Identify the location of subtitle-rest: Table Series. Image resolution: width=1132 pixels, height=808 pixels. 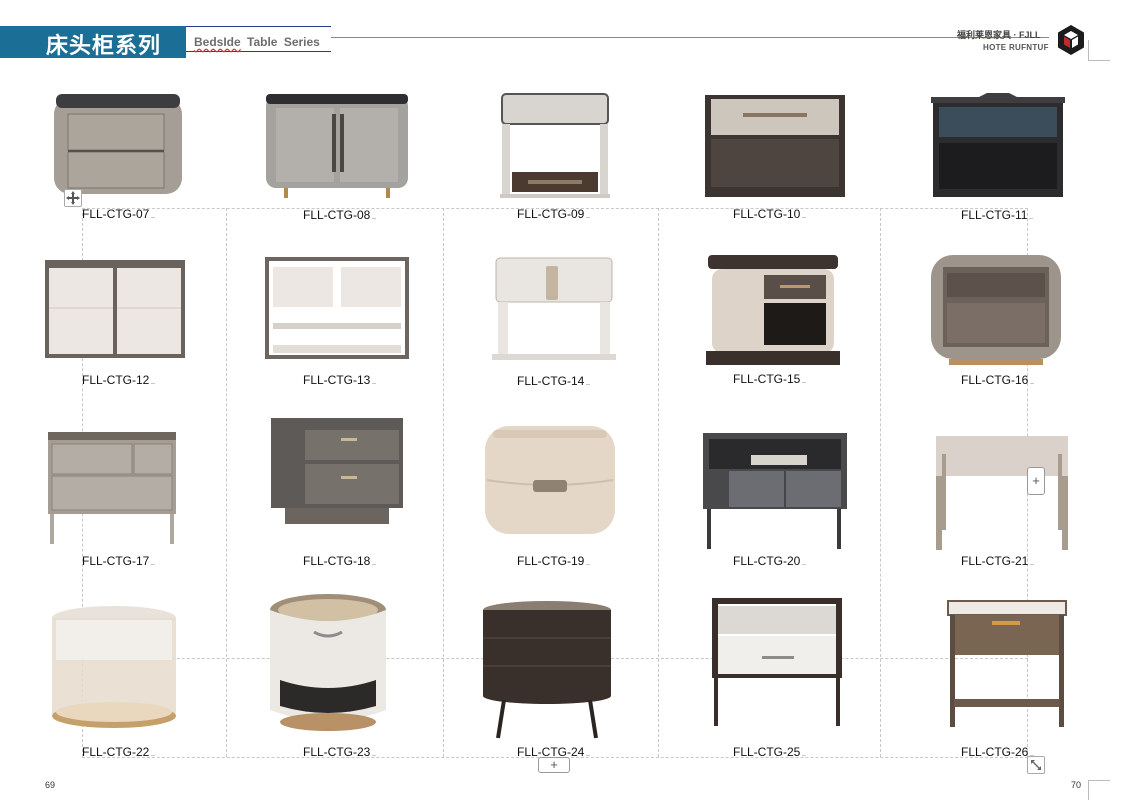
(283, 42).